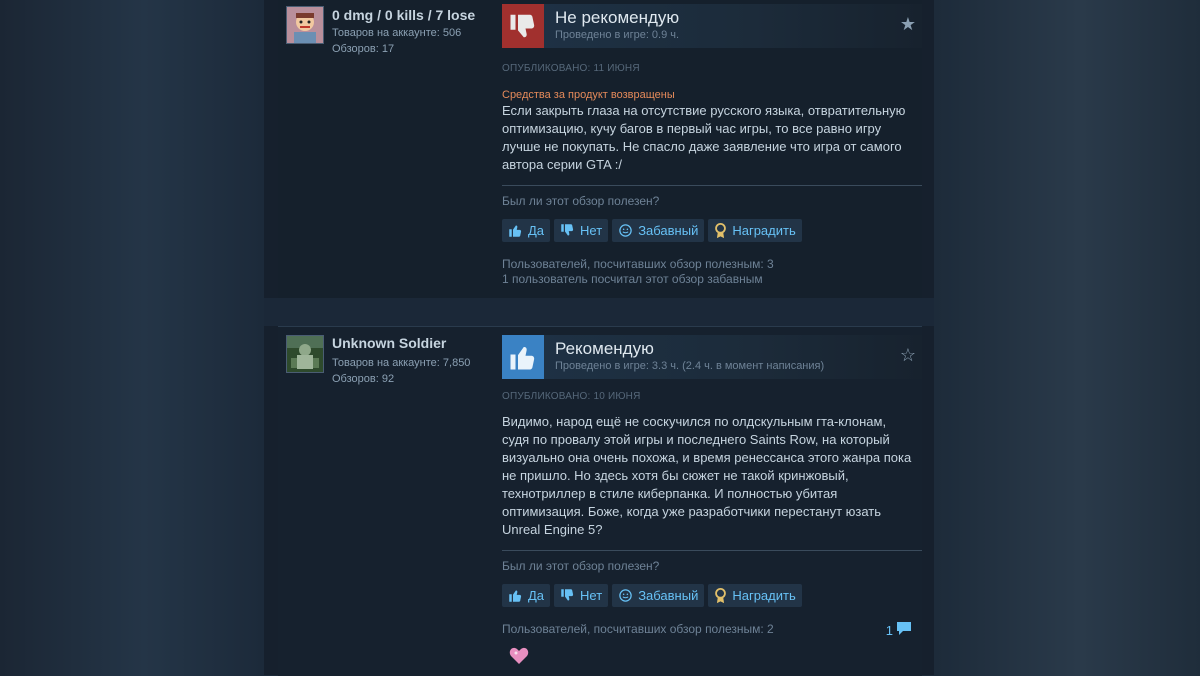 This screenshot has width=1200, height=676. Describe the element at coordinates (401, 363) in the screenshot. I see `author-products-count: Товаров на аккаунте: 7,850` at that location.